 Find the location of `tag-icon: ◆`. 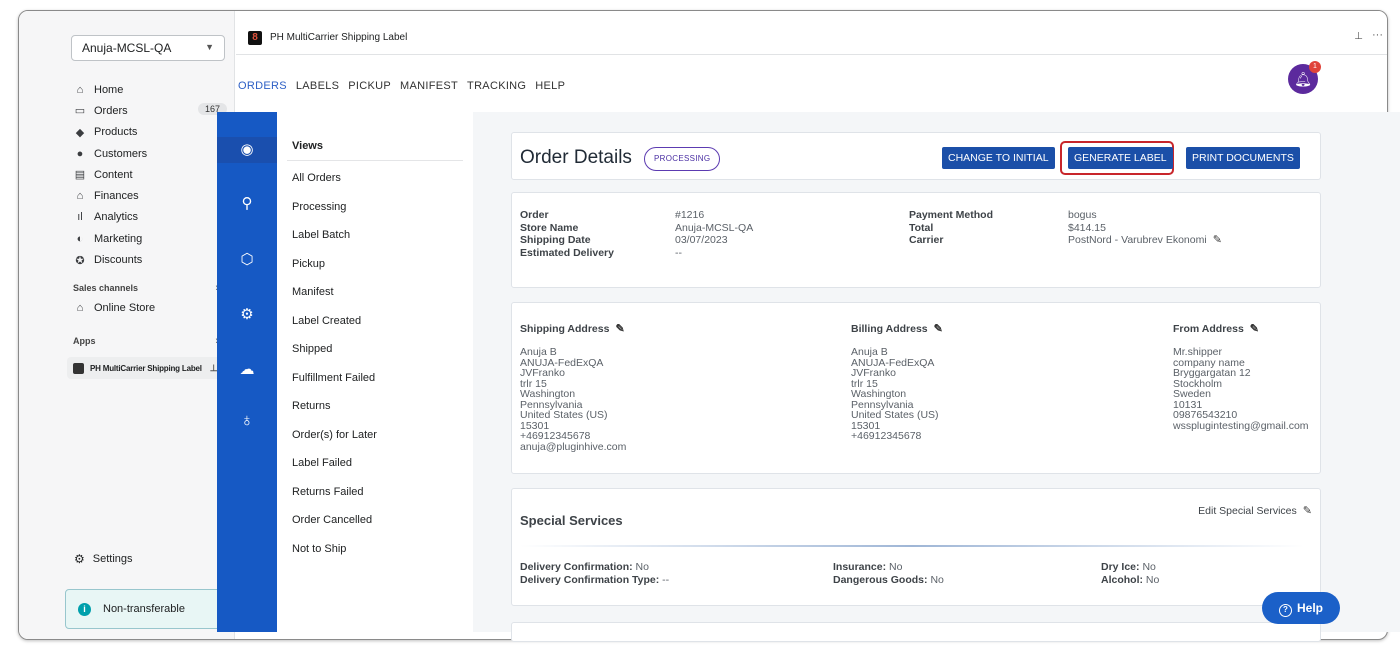

tag-icon: ◆ is located at coordinates (80, 132).